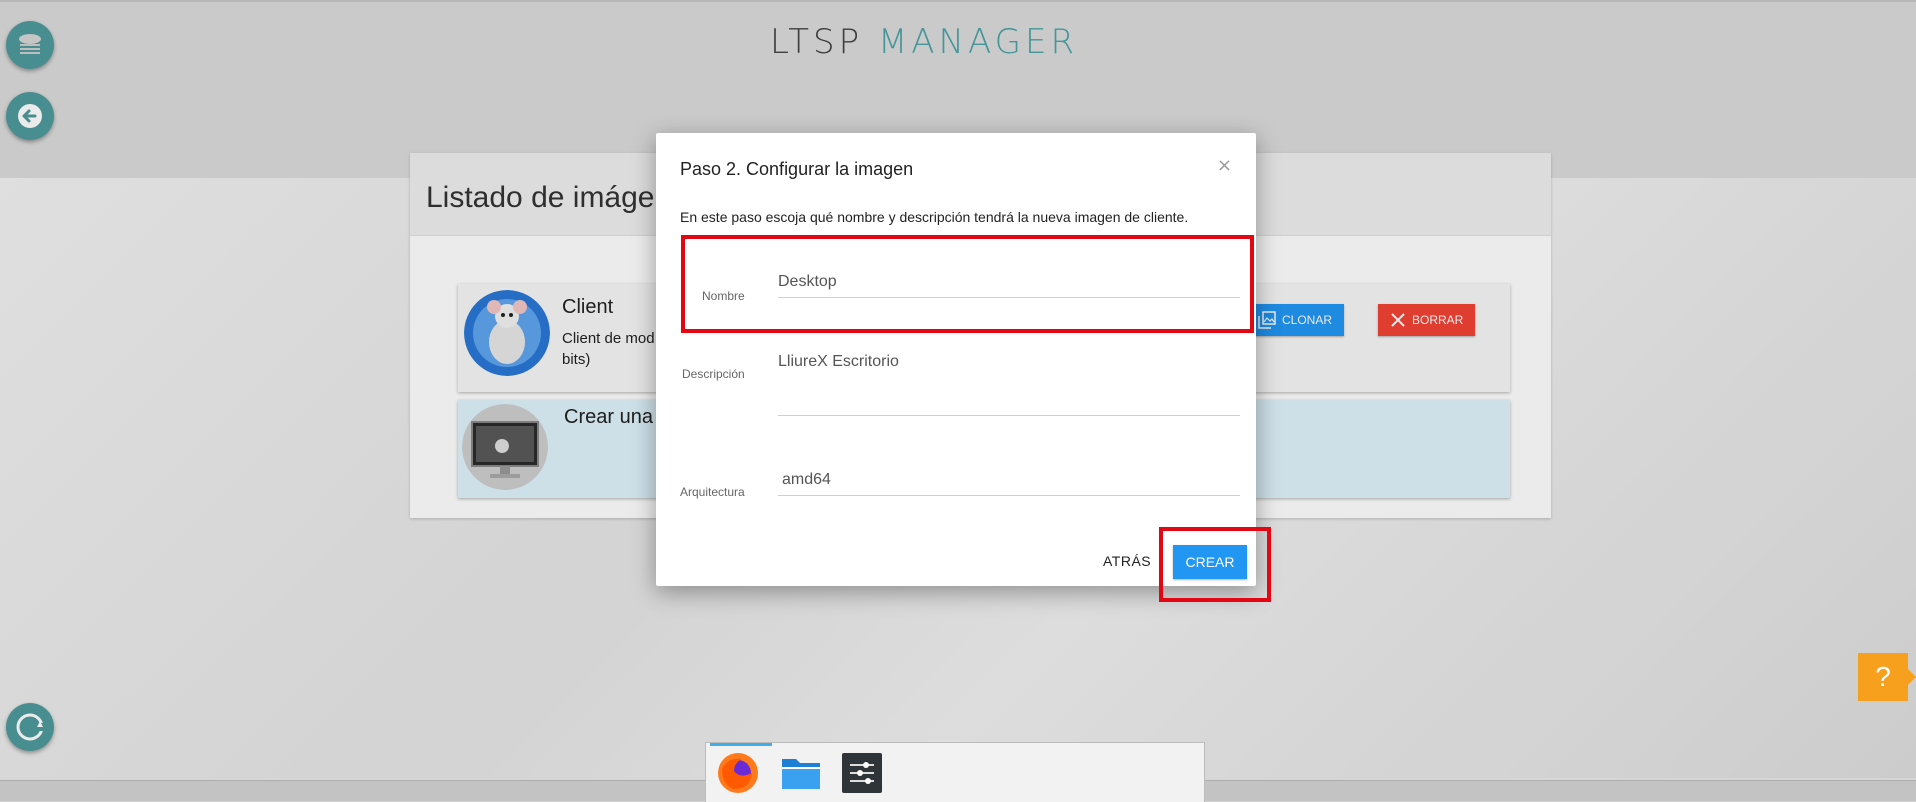  Describe the element at coordinates (1009, 483) in the screenshot. I see `architecture-field` at that location.